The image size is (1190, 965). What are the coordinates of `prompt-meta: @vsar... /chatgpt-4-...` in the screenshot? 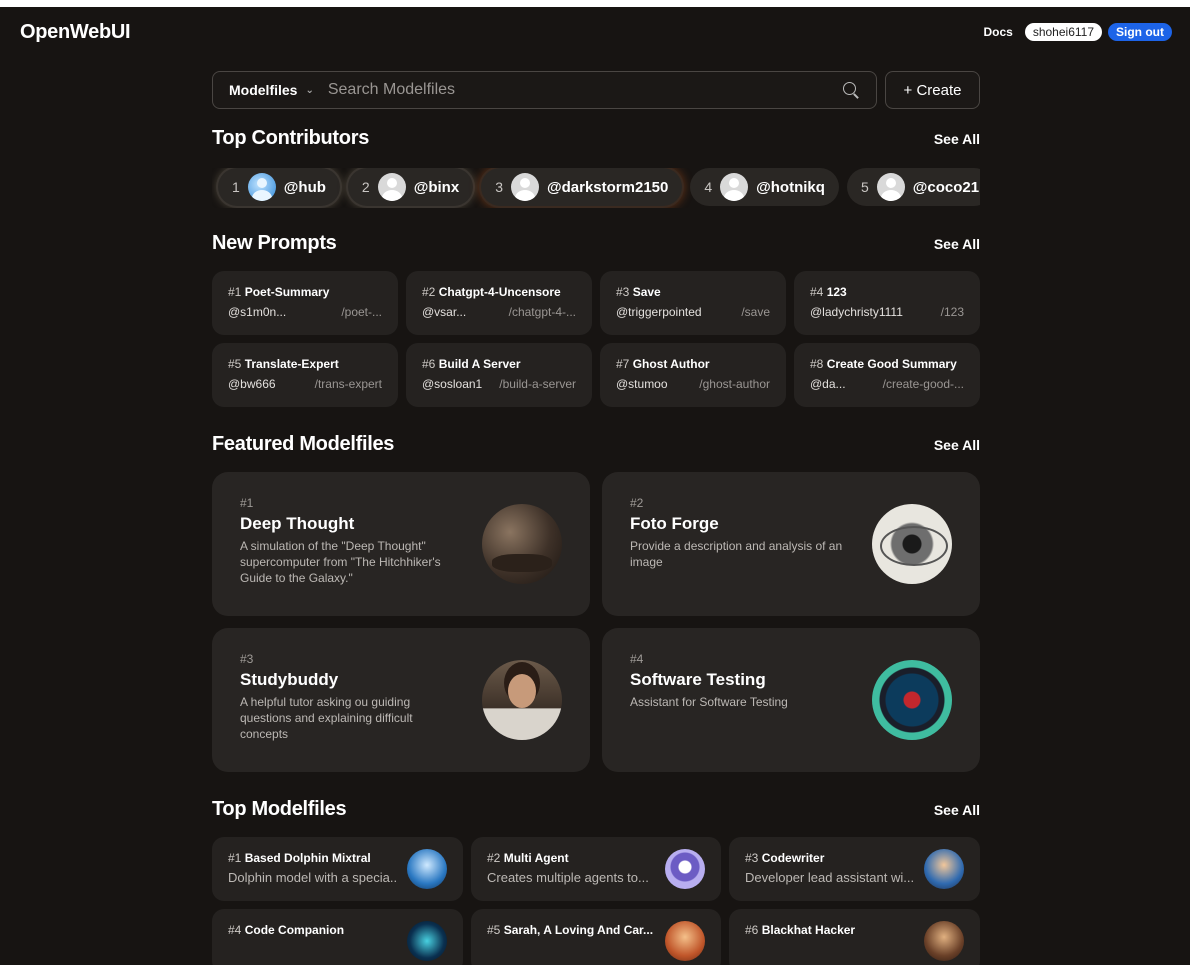 It's located at (499, 312).